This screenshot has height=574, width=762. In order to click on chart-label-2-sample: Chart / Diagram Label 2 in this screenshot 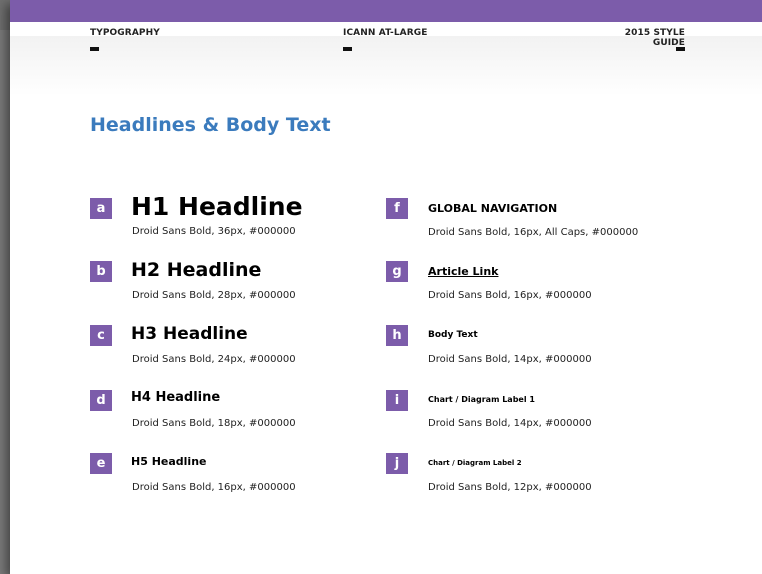, I will do `click(475, 463)`.